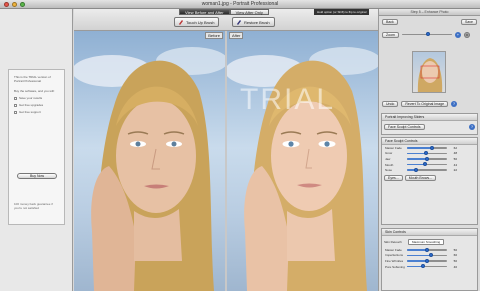  Describe the element at coordinates (390, 103) in the screenshot. I see `undo-button: Undo` at that location.